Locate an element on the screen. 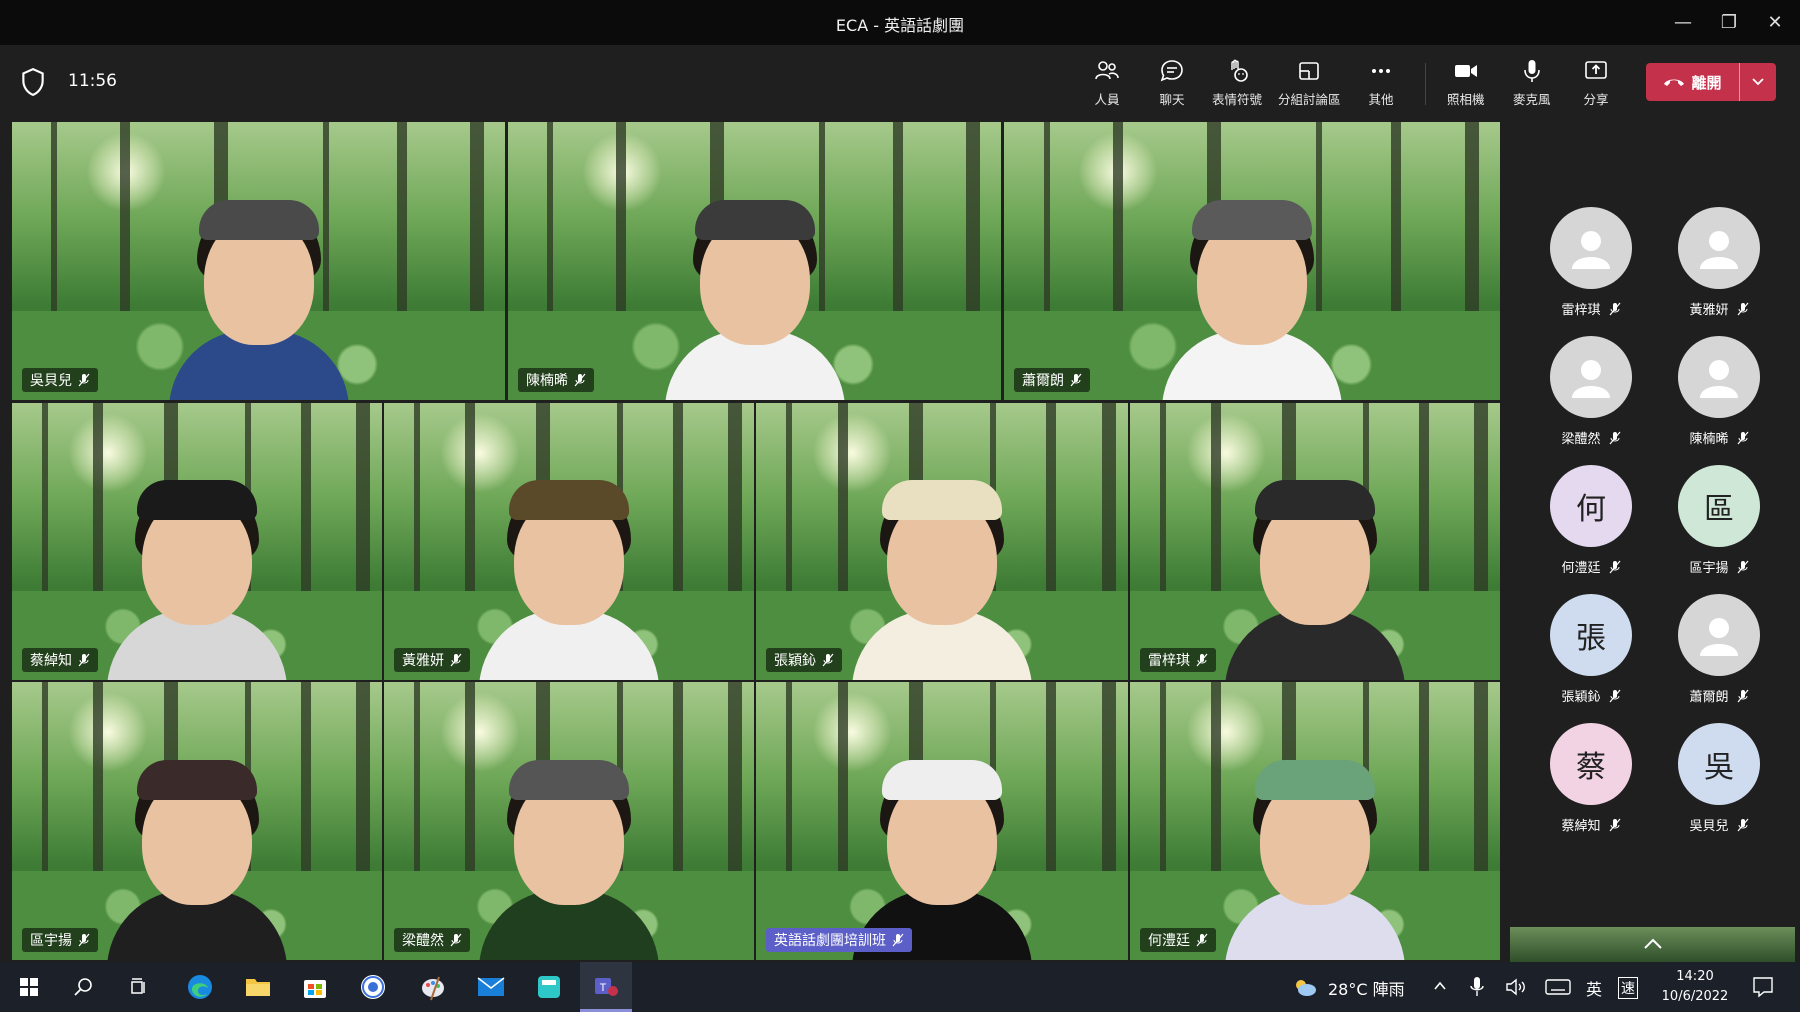 The height and width of the screenshot is (1012, 1800). more-button: 其他 is located at coordinates (1381, 84).